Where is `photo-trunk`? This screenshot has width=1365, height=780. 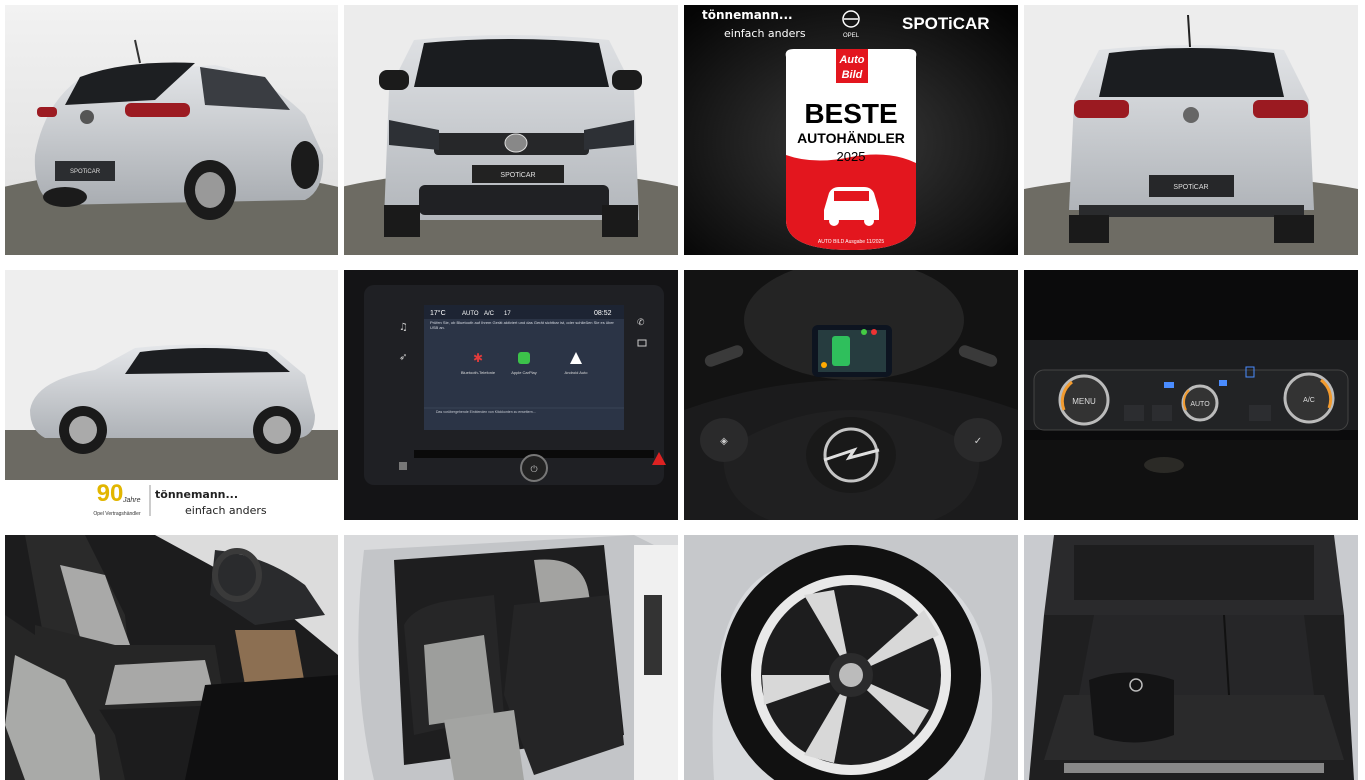
photo-trunk is located at coordinates (1191, 657).